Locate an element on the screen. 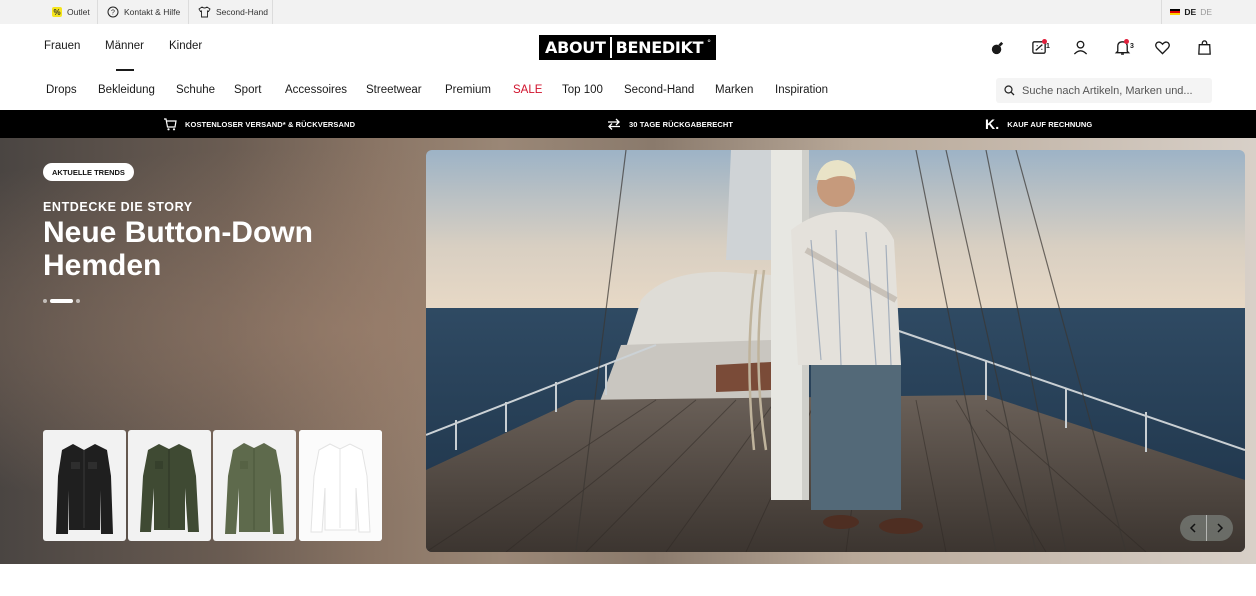  slide-dot-active is located at coordinates (61, 301).